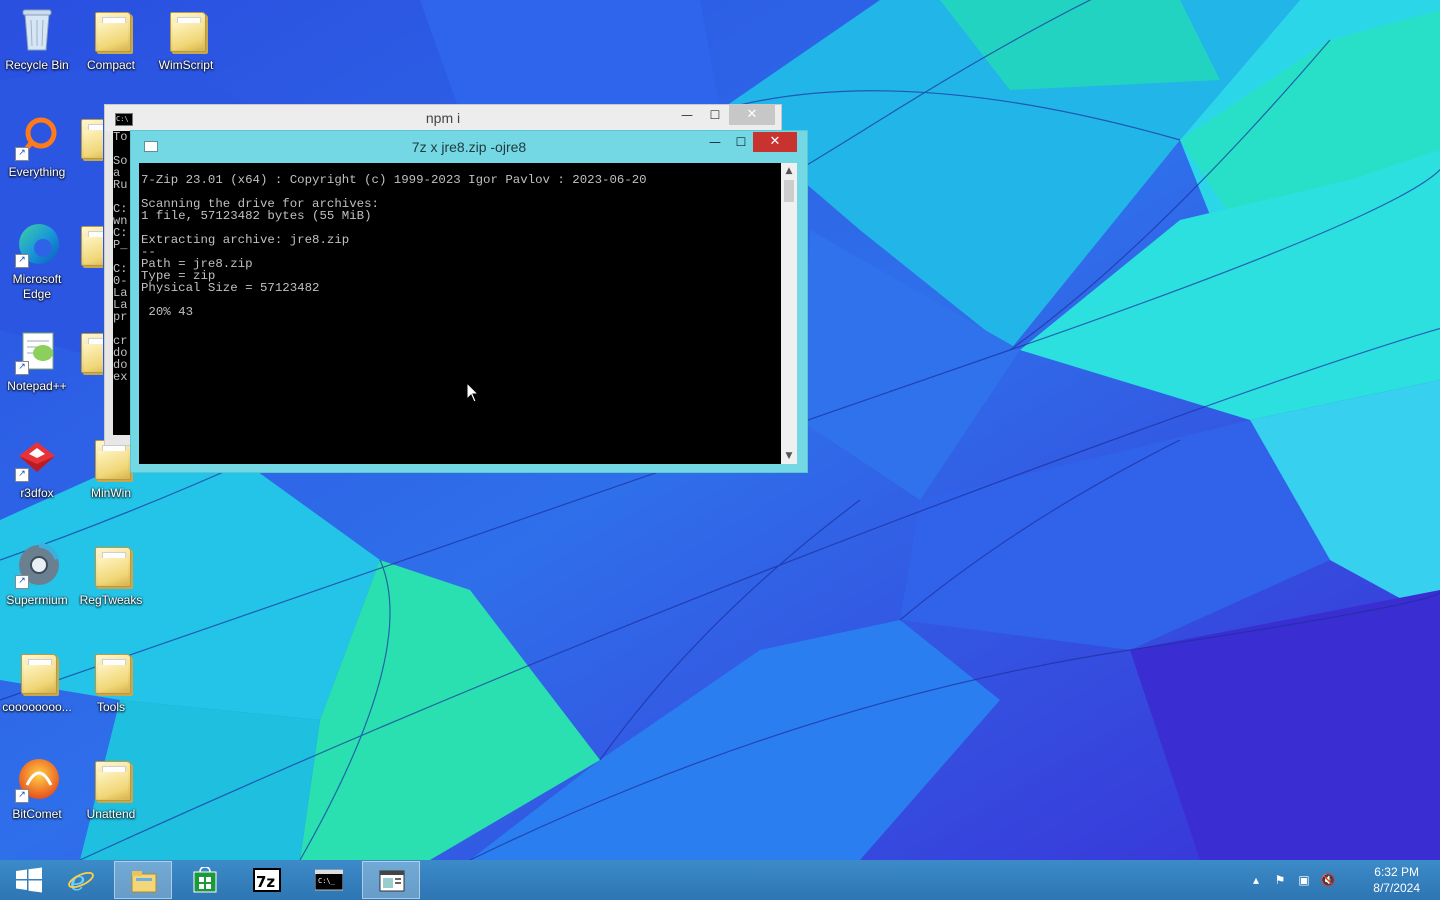  I want to click on scroll-down-icon: ▼, so click(789, 456).